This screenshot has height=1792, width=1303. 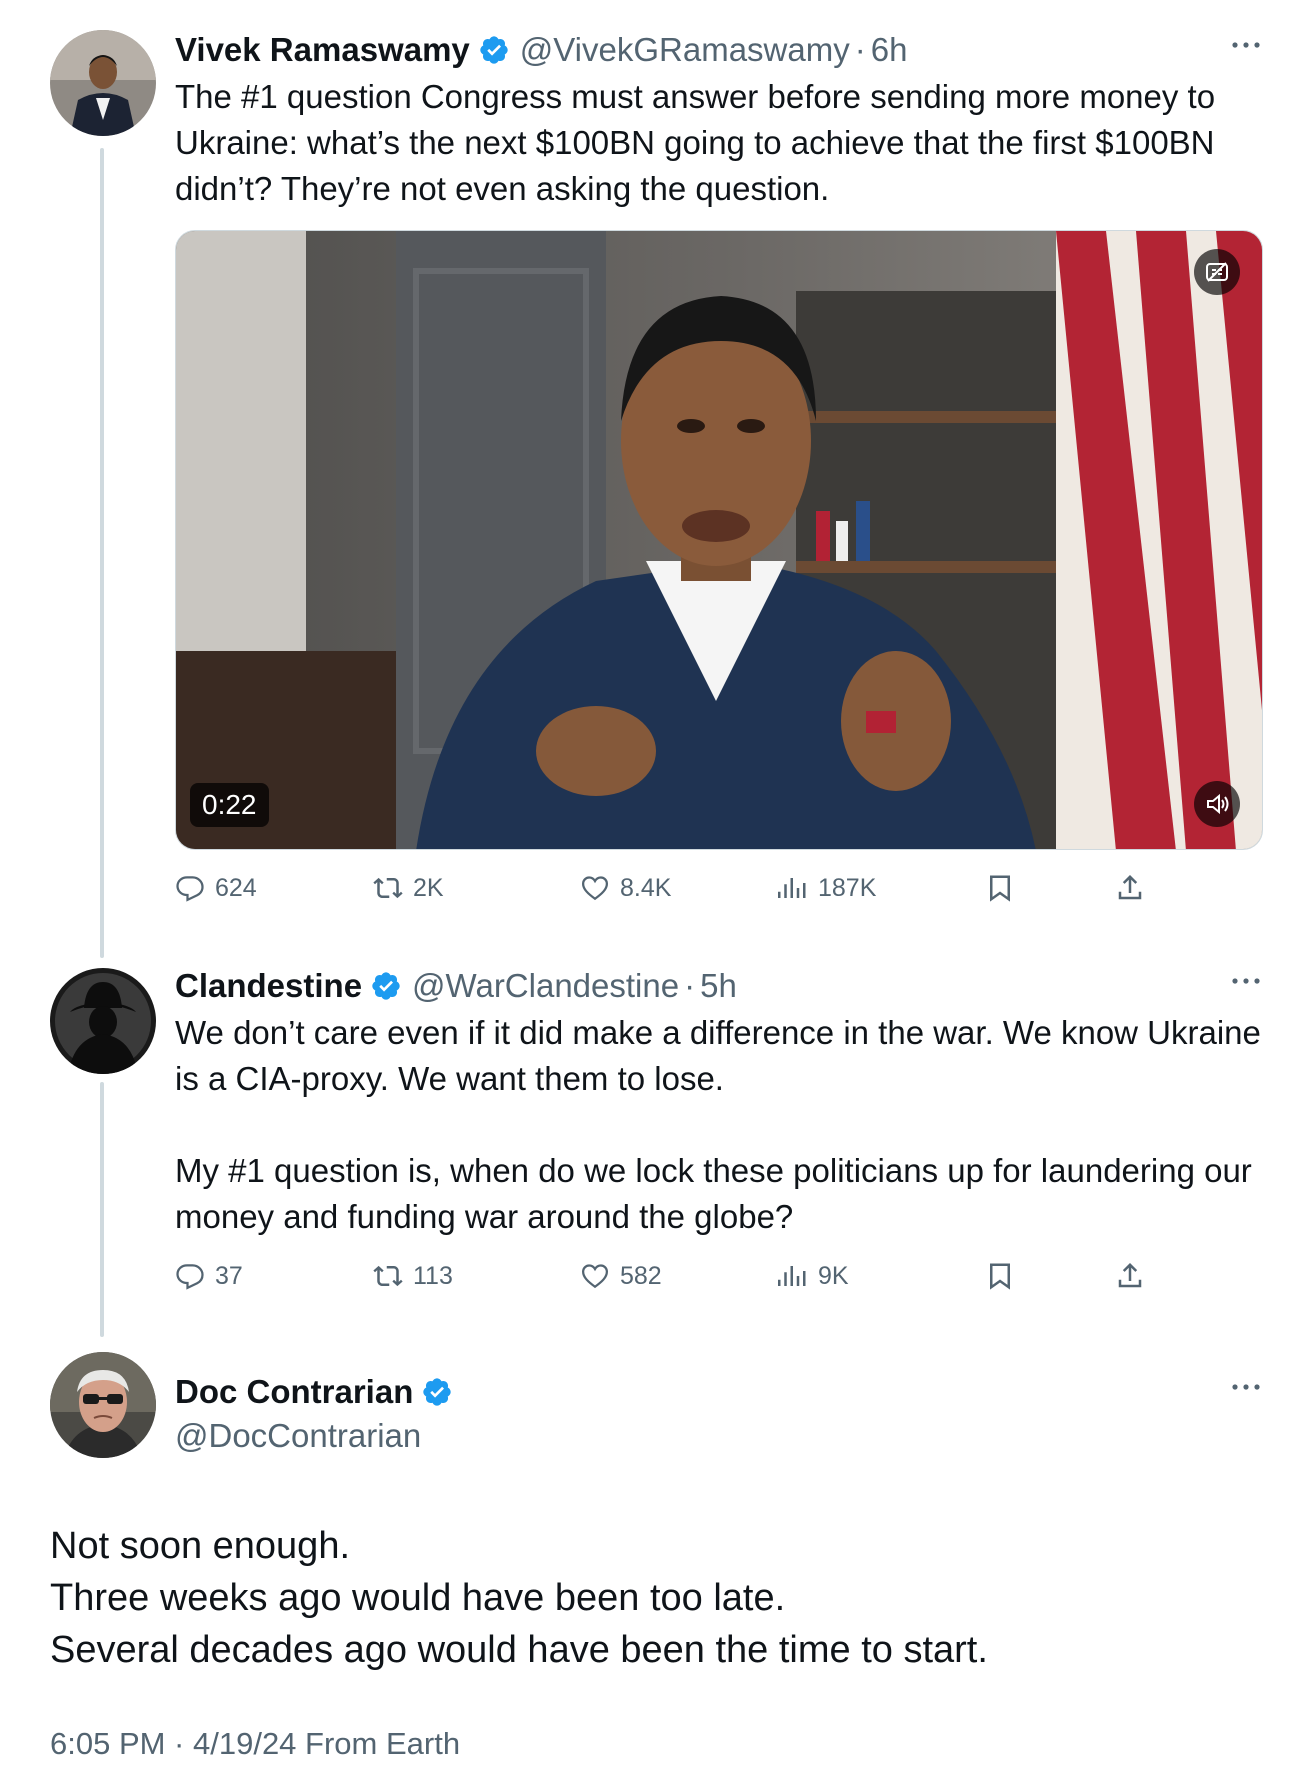 I want to click on tweet-timestamp: 6:05 PM · 4/19/24 From Earth, so click(x=255, y=1744).